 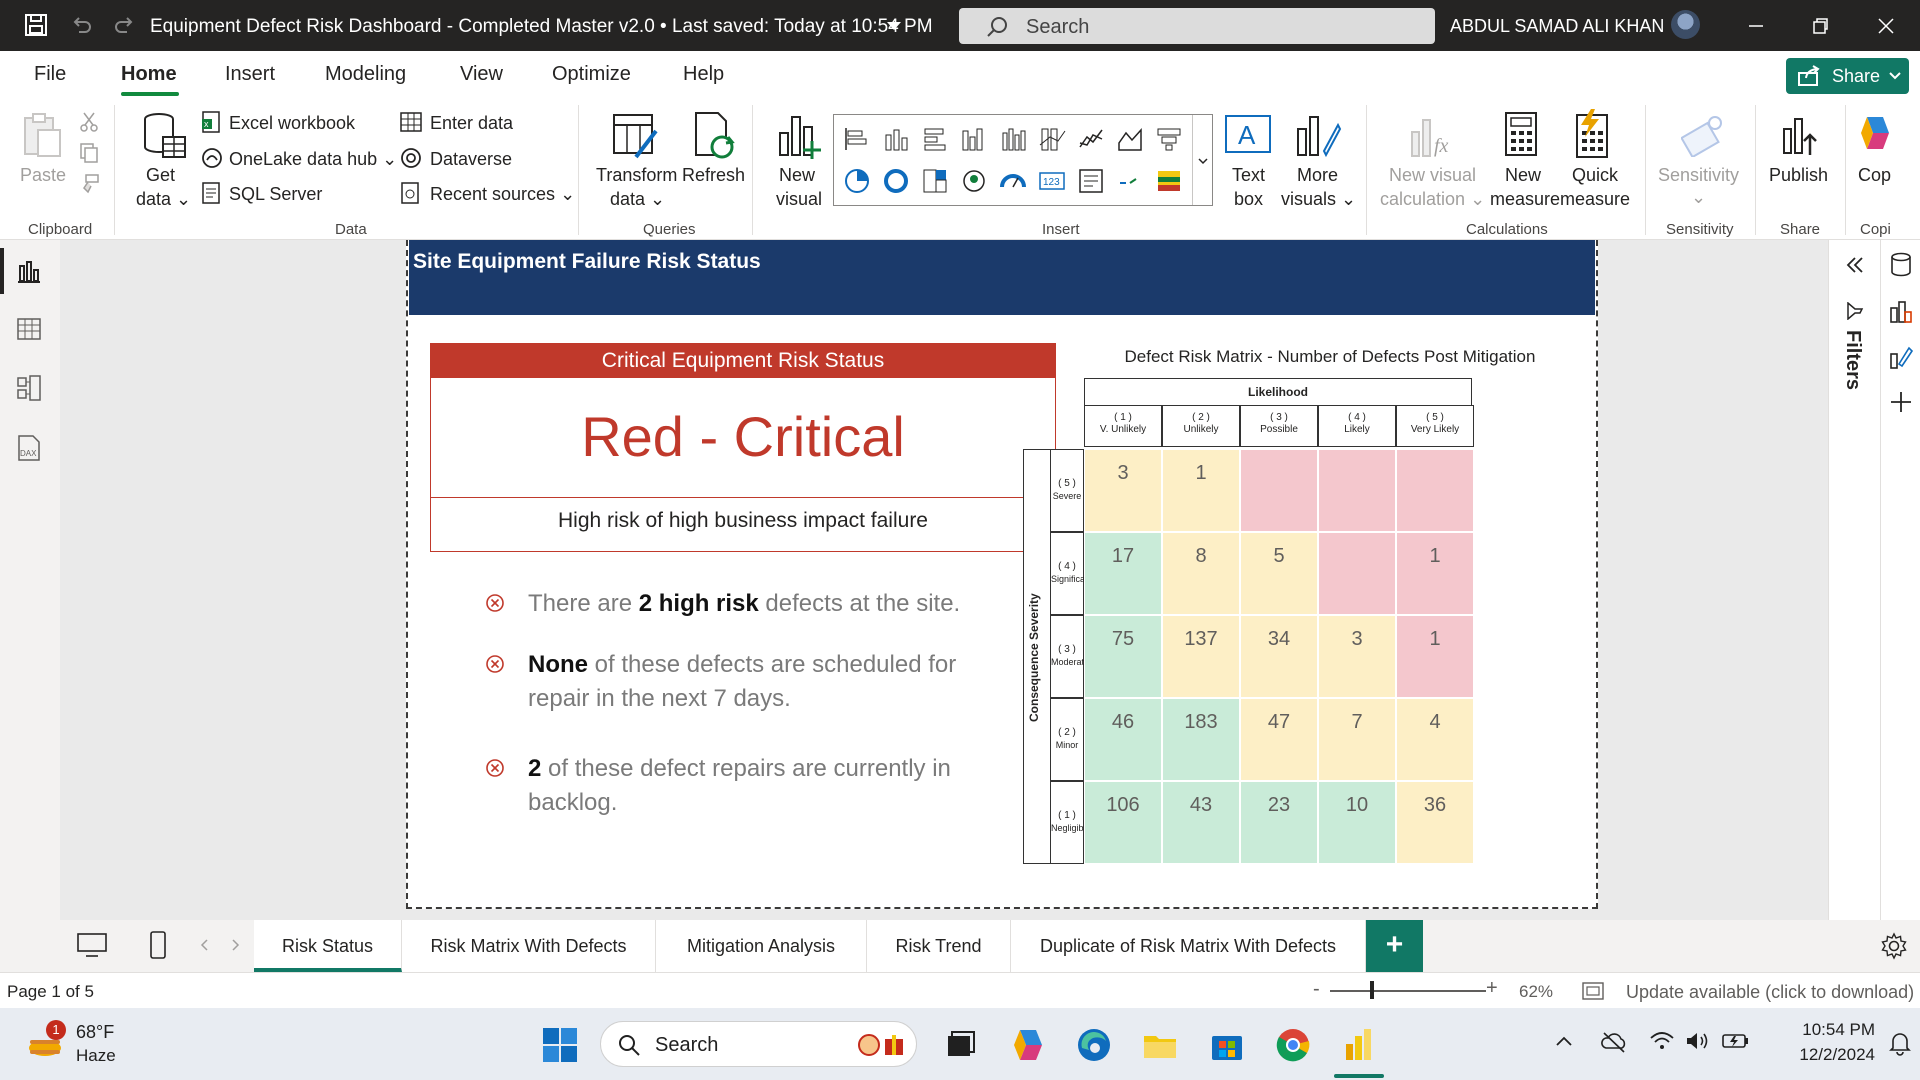 I want to click on title-dropdown-icon, so click(x=894, y=26).